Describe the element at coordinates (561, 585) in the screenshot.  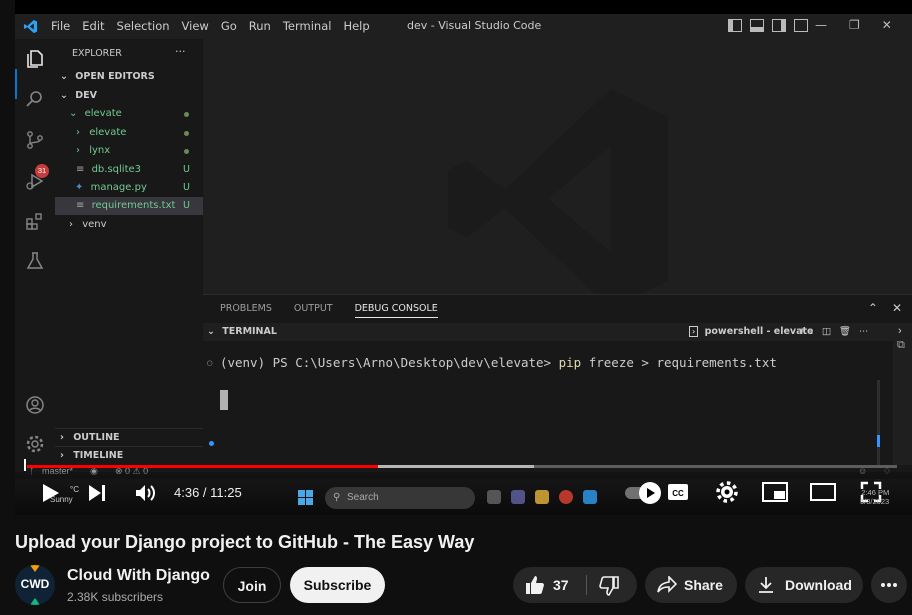
I see `like-count: 37` at that location.